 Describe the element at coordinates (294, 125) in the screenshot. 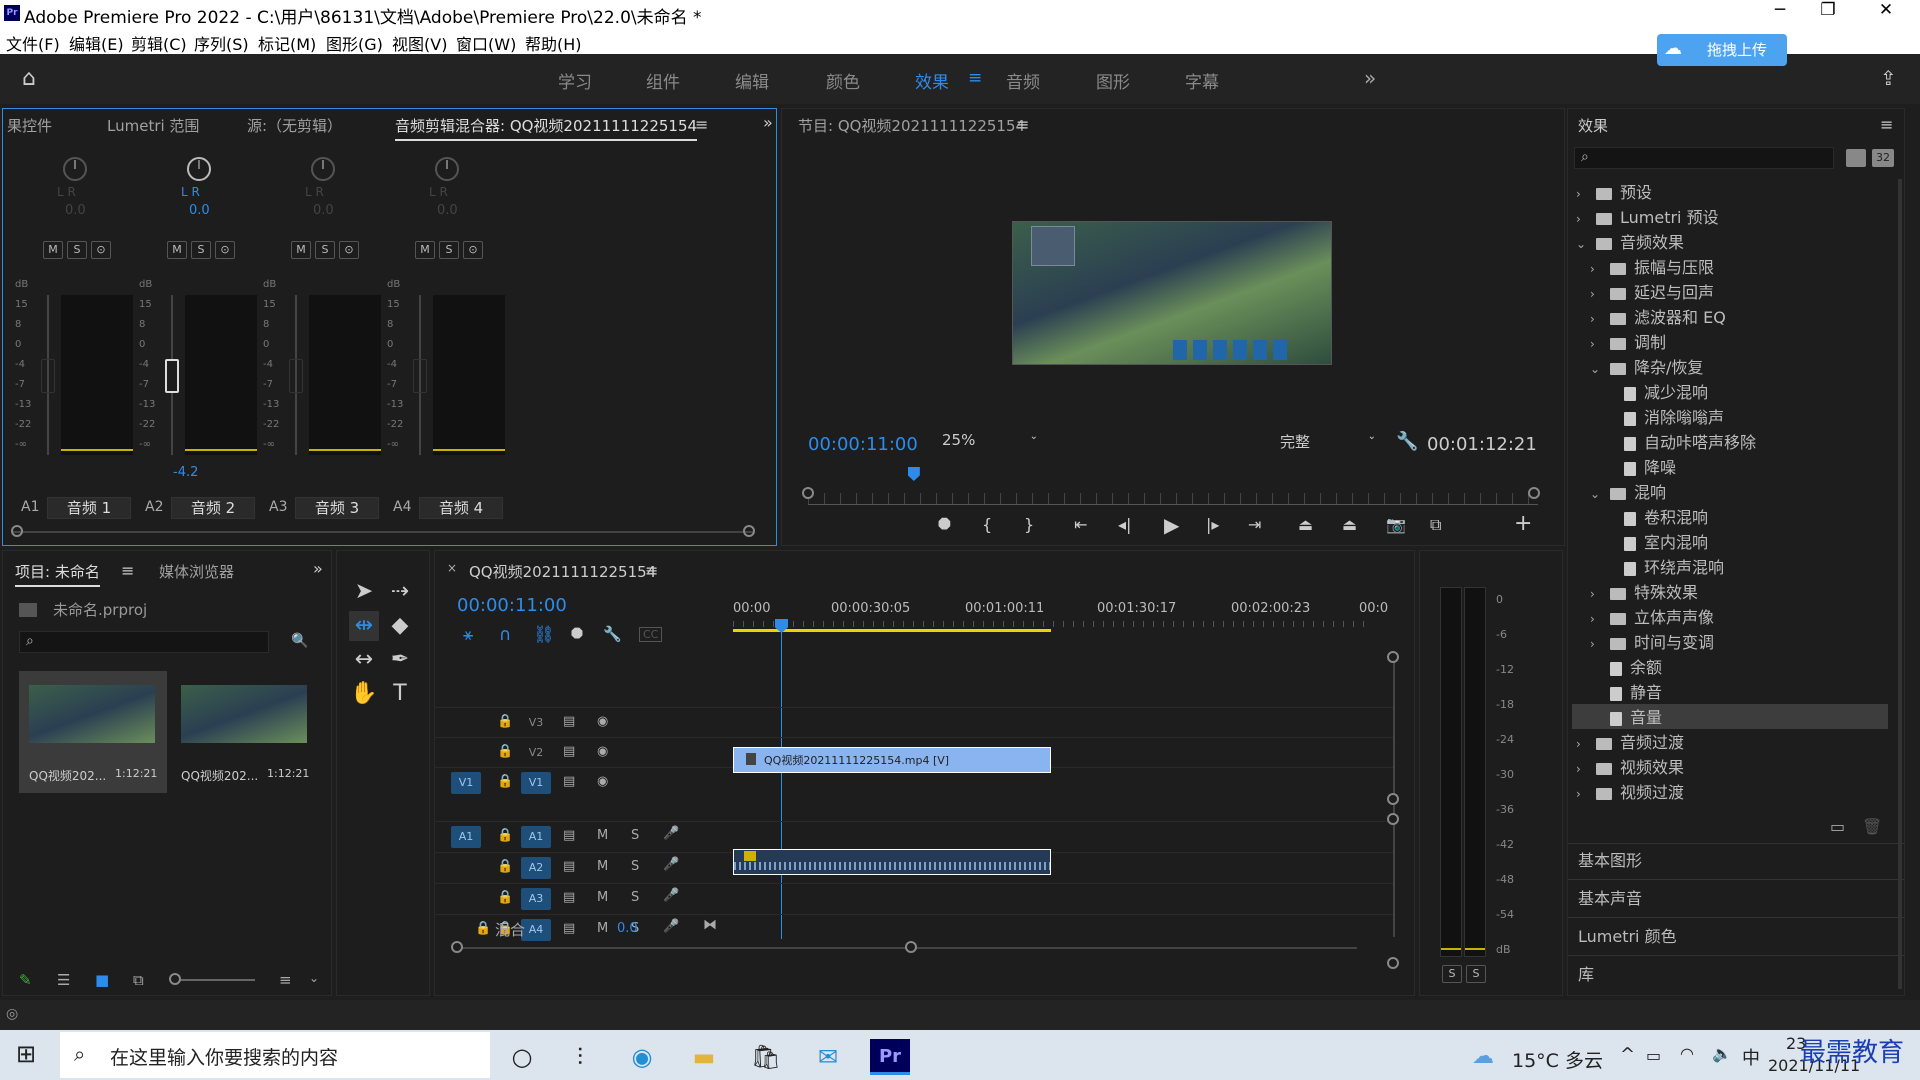

I see `tab-source: 源:（无剪辑）` at that location.